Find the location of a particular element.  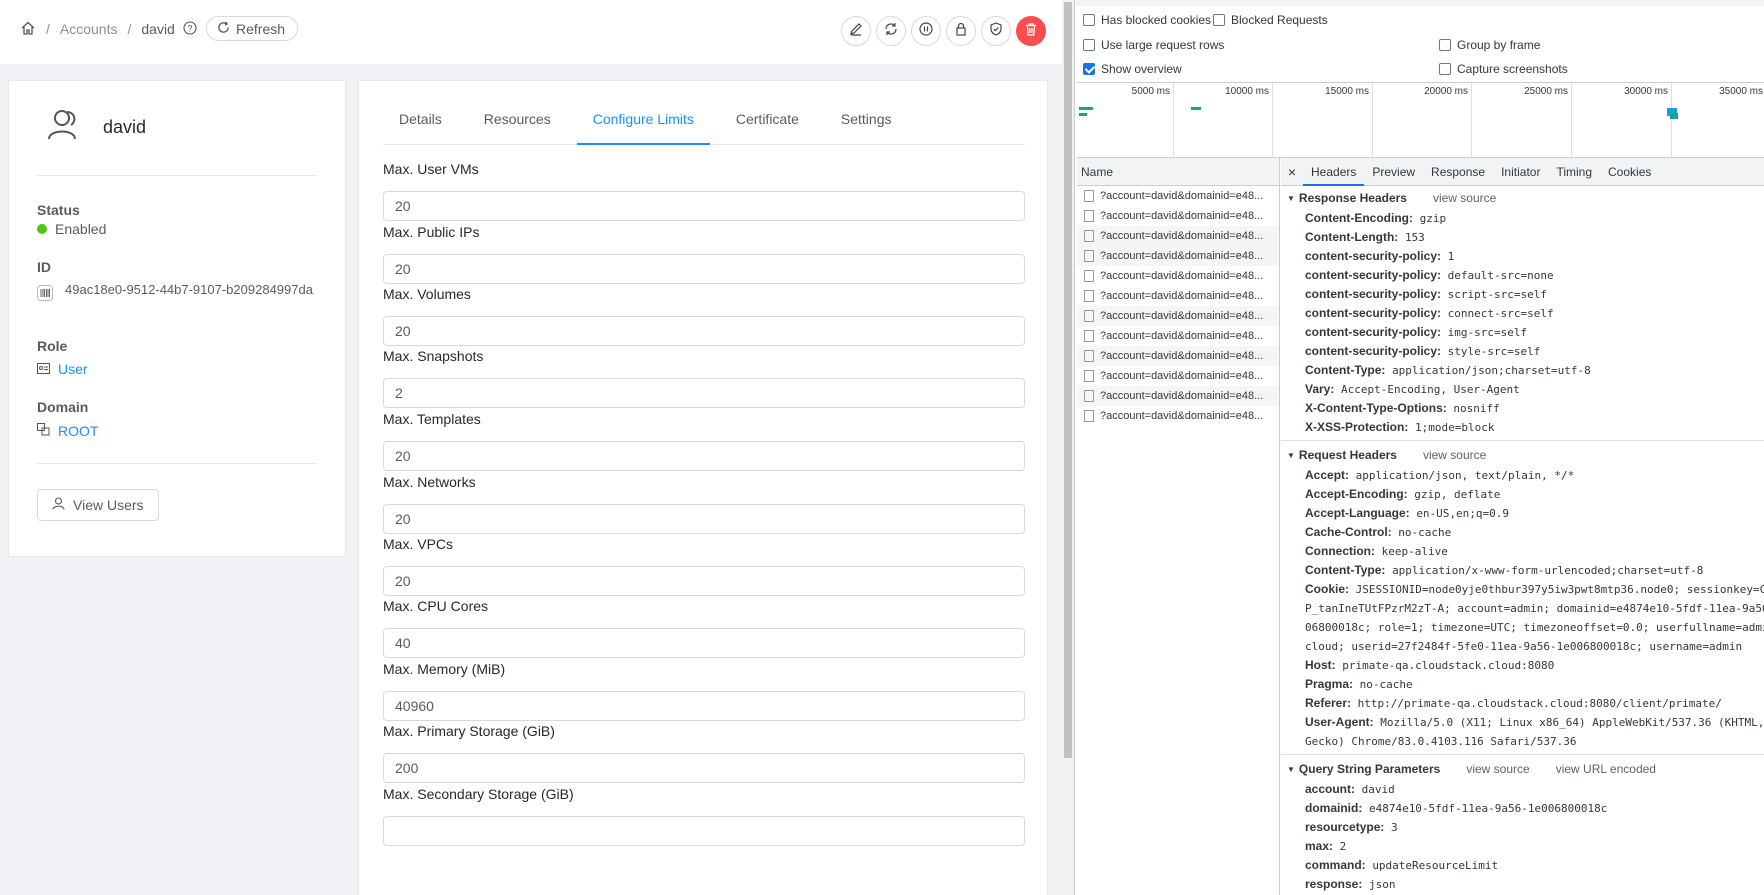

header-value: gzip is located at coordinates (1433, 218).